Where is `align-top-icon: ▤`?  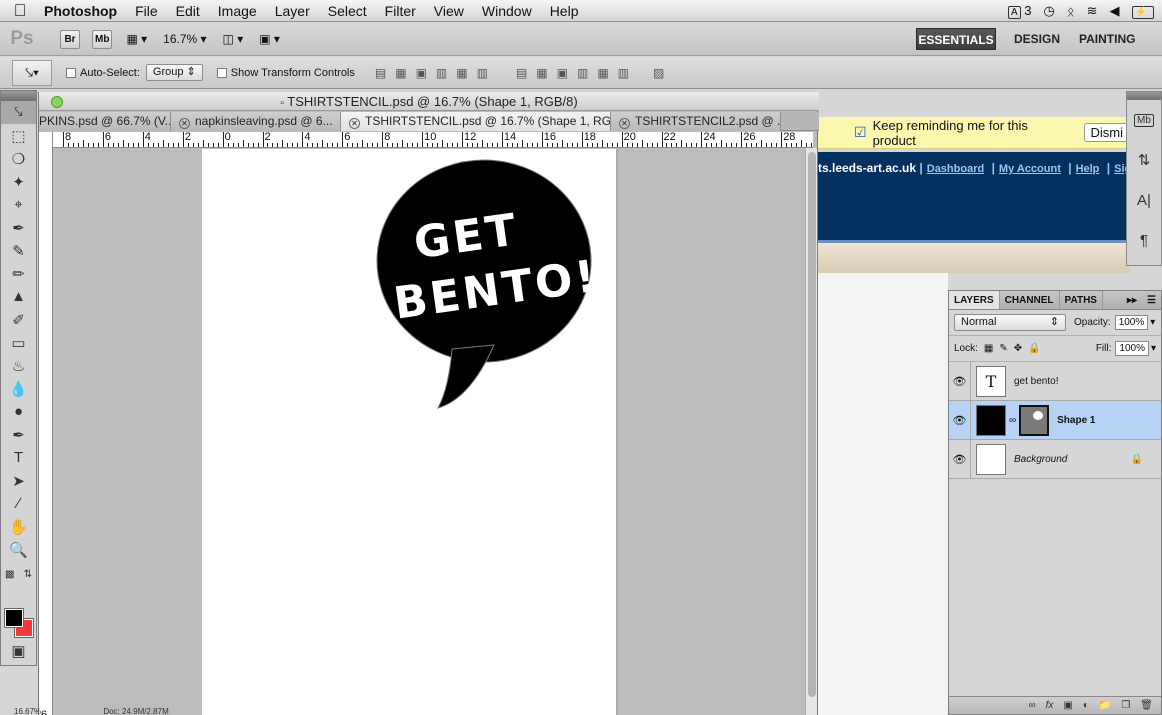
align-top-icon: ▤ is located at coordinates (380, 73).